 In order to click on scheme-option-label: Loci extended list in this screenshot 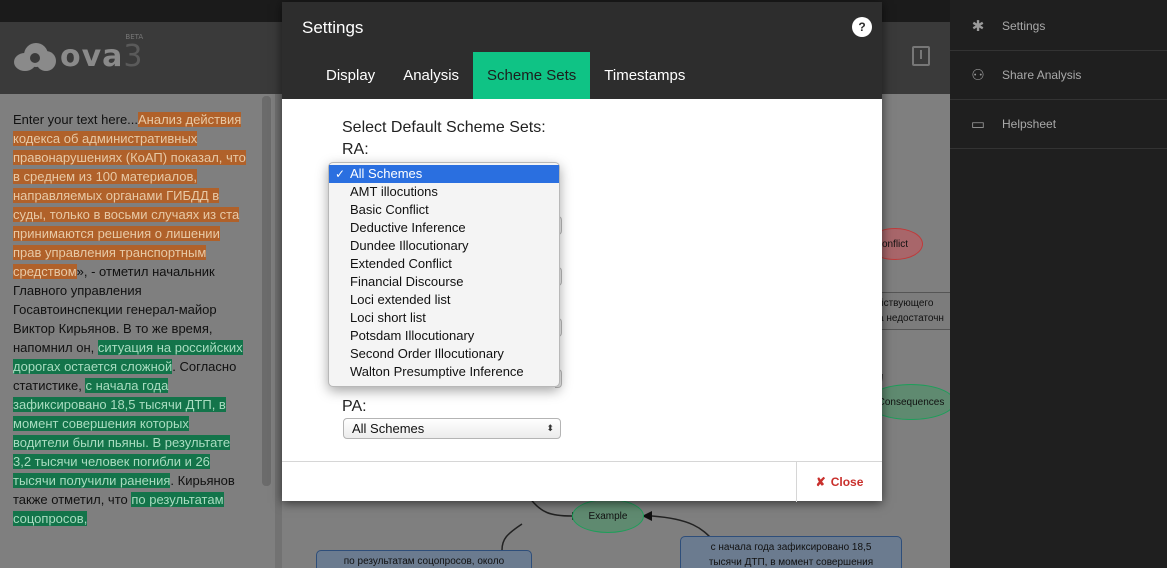, I will do `click(400, 299)`.